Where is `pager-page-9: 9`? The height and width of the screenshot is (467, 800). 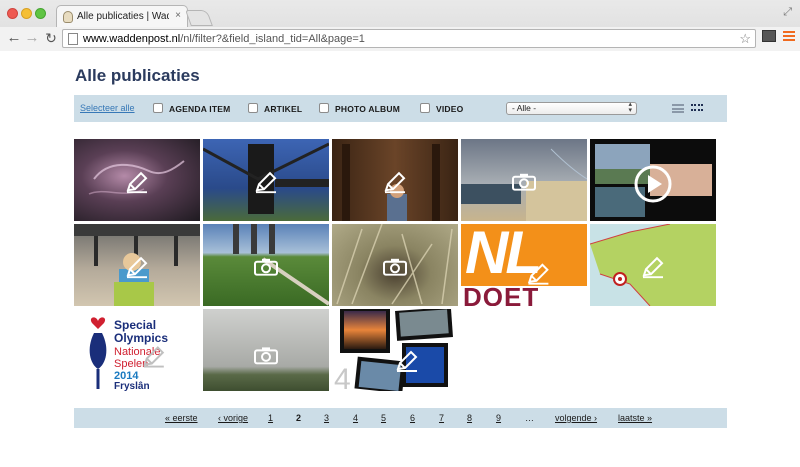
pager-page-9: 9 is located at coordinates (498, 418).